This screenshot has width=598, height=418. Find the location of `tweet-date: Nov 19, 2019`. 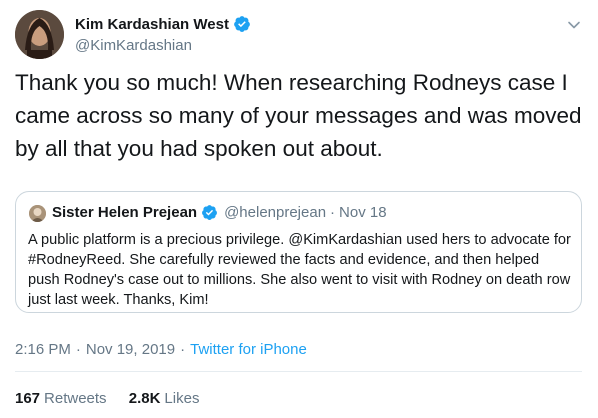

tweet-date: Nov 19, 2019 is located at coordinates (130, 349).